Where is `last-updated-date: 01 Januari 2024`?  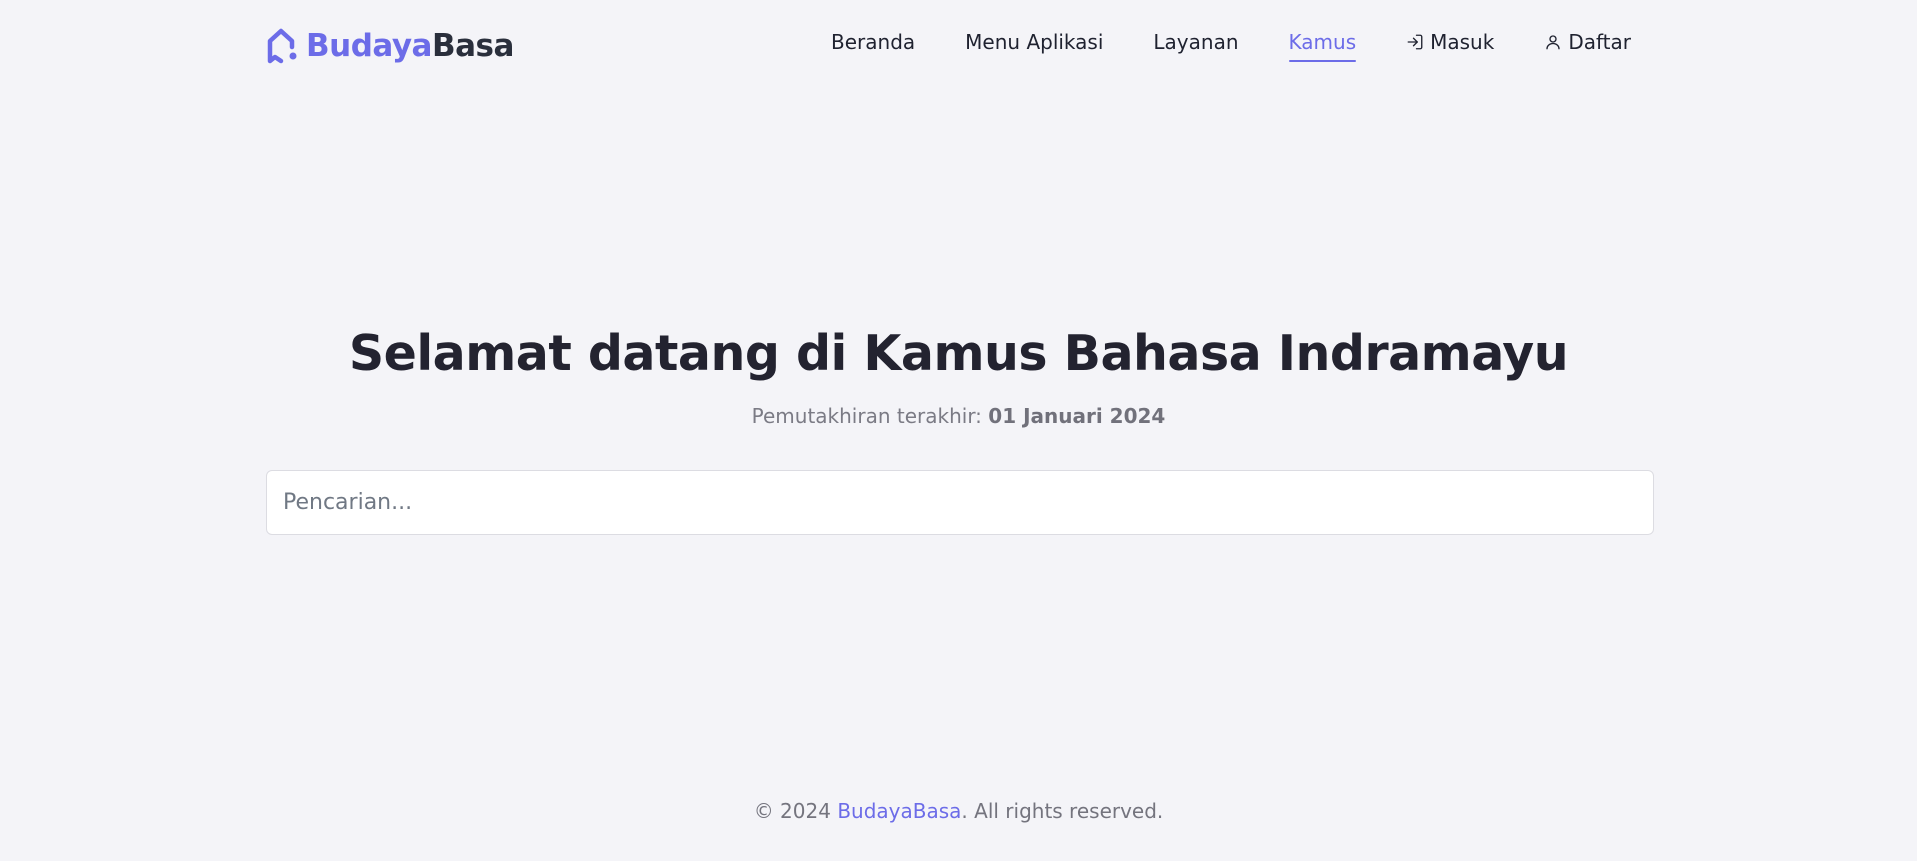 last-updated-date: 01 Januari 2024 is located at coordinates (1077, 416).